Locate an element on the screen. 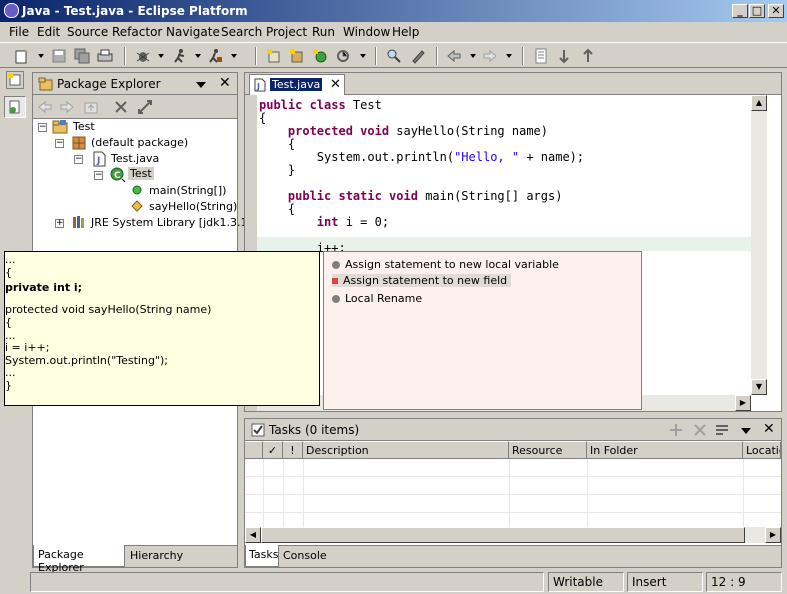  tree-item-test-class: Test is located at coordinates (141, 173).